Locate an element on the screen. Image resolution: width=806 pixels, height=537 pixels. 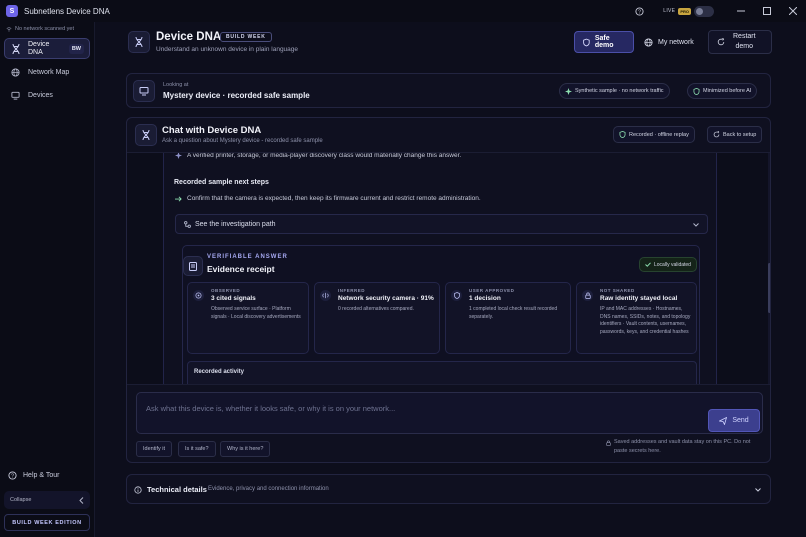
minimize-icon is located at coordinates (741, 11).